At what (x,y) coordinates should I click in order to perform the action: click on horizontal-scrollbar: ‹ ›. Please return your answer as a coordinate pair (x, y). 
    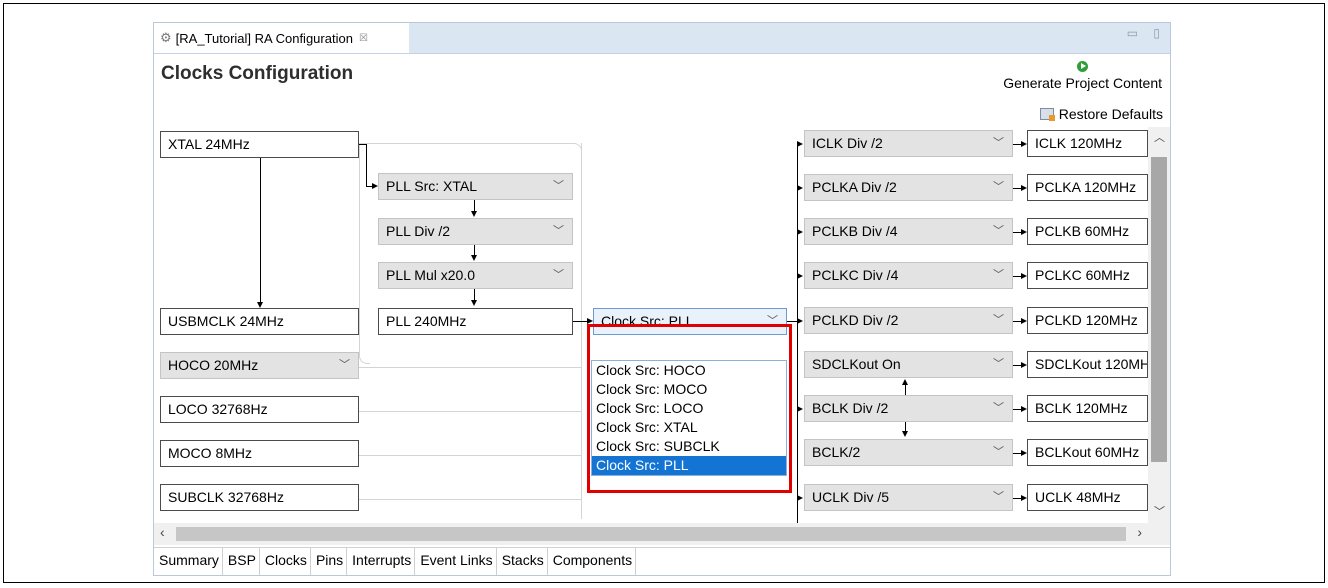
    Looking at the image, I should click on (662, 534).